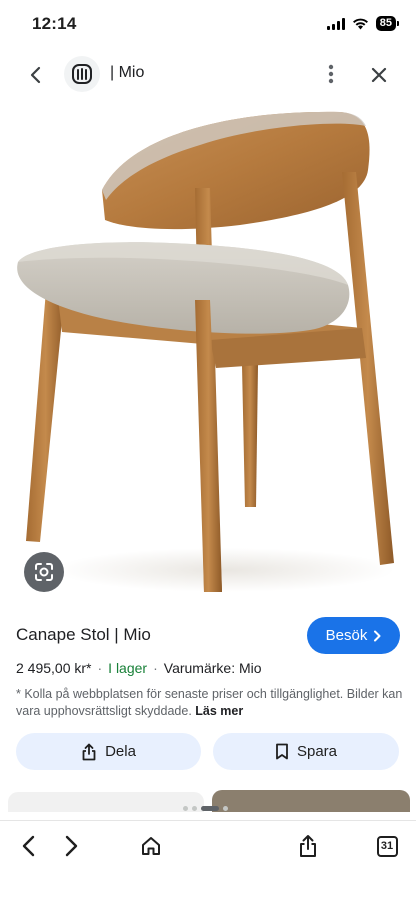 The height and width of the screenshot is (900, 416). I want to click on save-button: Spara, so click(306, 751).